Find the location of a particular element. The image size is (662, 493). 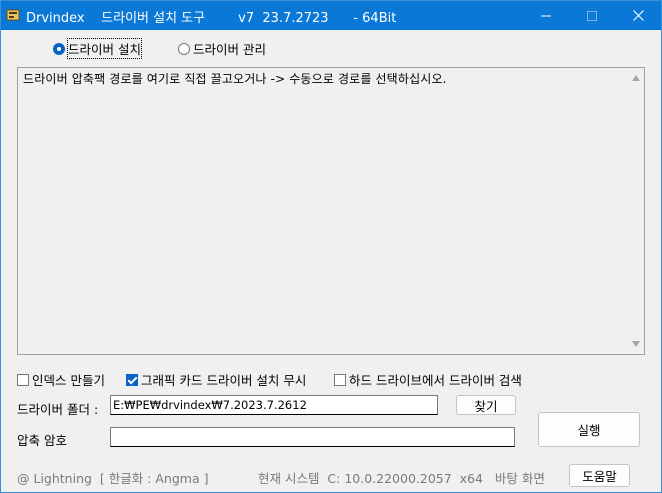

driver-folder-input: E:₩PE₩drvindex₩7.2023.7.2612 is located at coordinates (274, 405).